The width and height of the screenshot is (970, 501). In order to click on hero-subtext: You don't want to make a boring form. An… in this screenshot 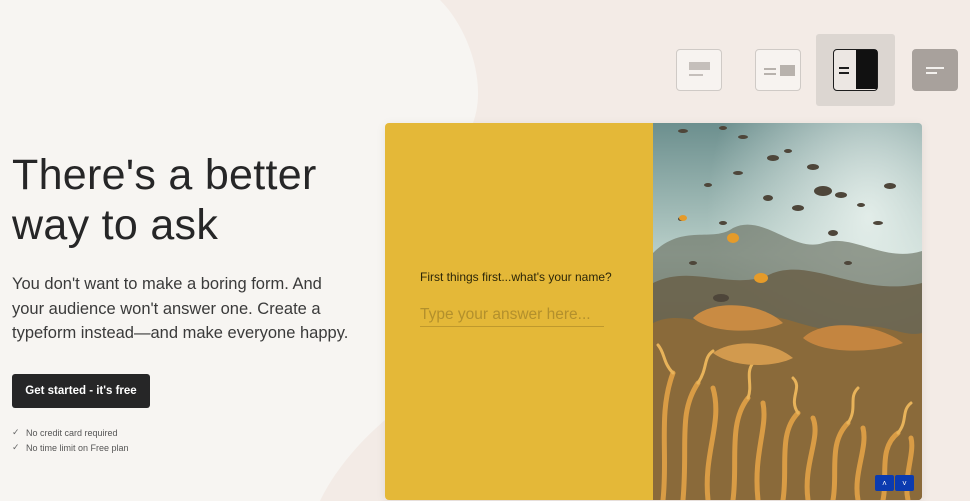, I will do `click(197, 309)`.